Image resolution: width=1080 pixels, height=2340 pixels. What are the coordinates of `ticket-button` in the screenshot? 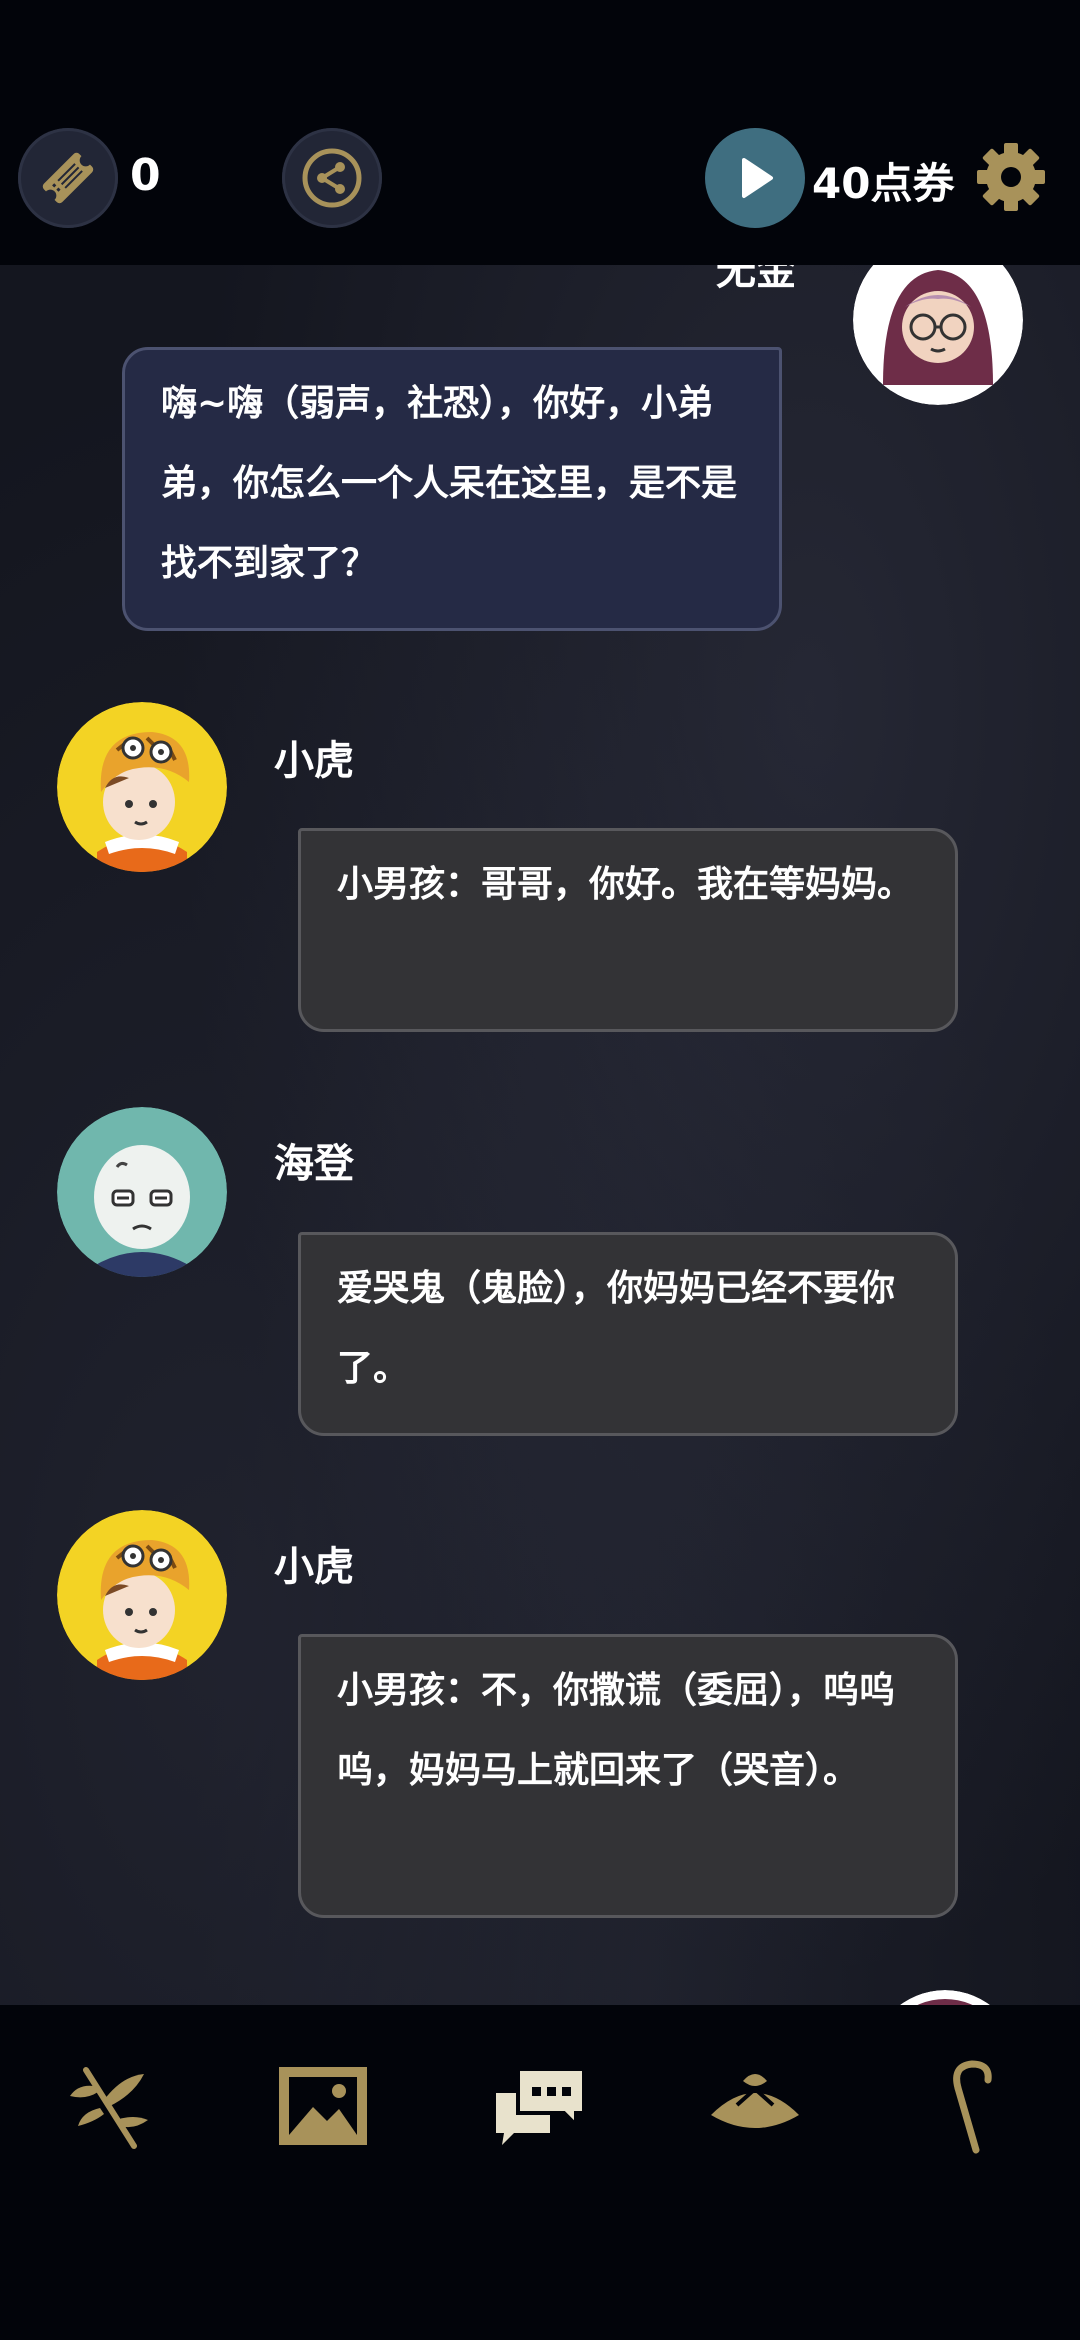 It's located at (68, 178).